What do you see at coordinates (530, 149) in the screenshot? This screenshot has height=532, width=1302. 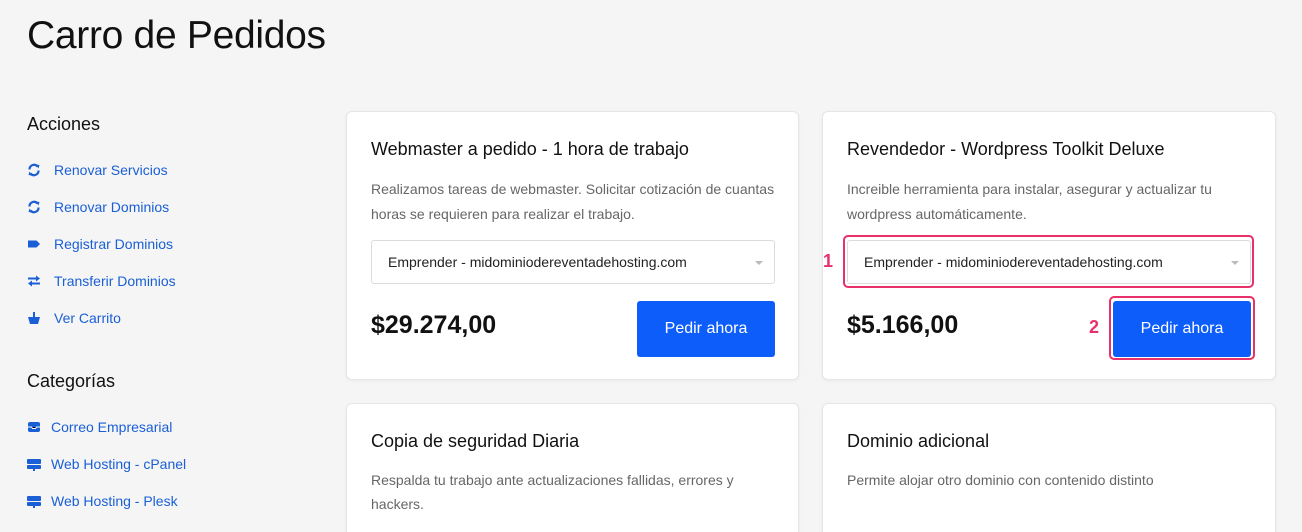 I see `product-title: Webmaster a pedido - 1 hora de trabajo` at bounding box center [530, 149].